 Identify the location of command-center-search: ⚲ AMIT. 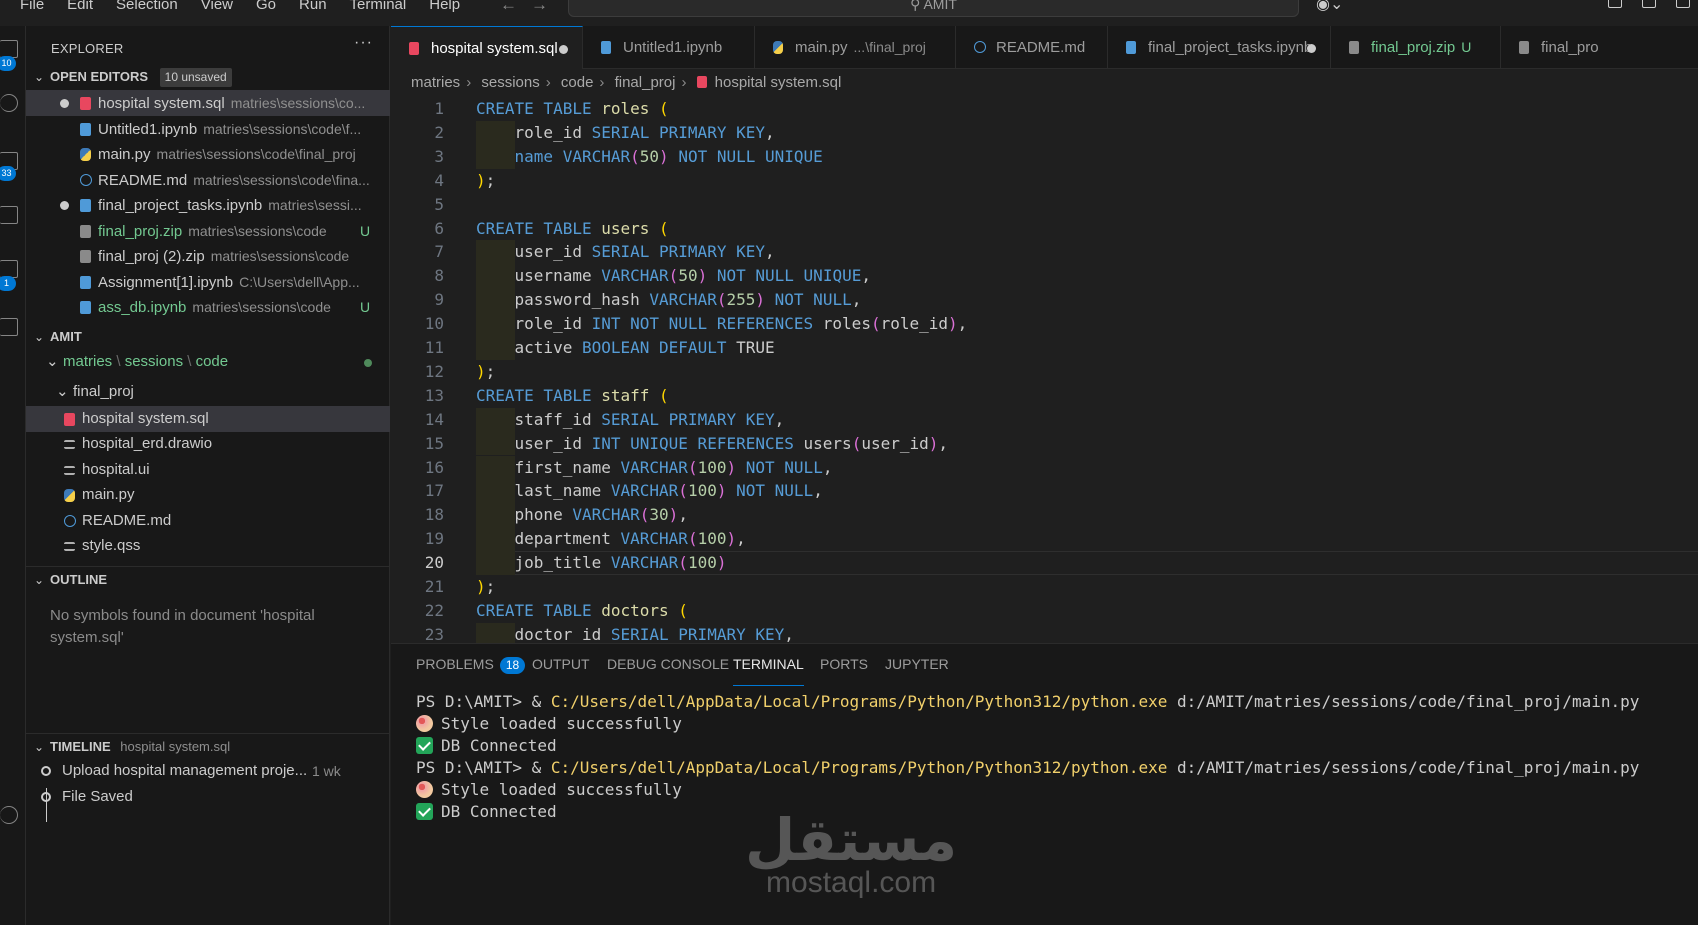
(933, 8).